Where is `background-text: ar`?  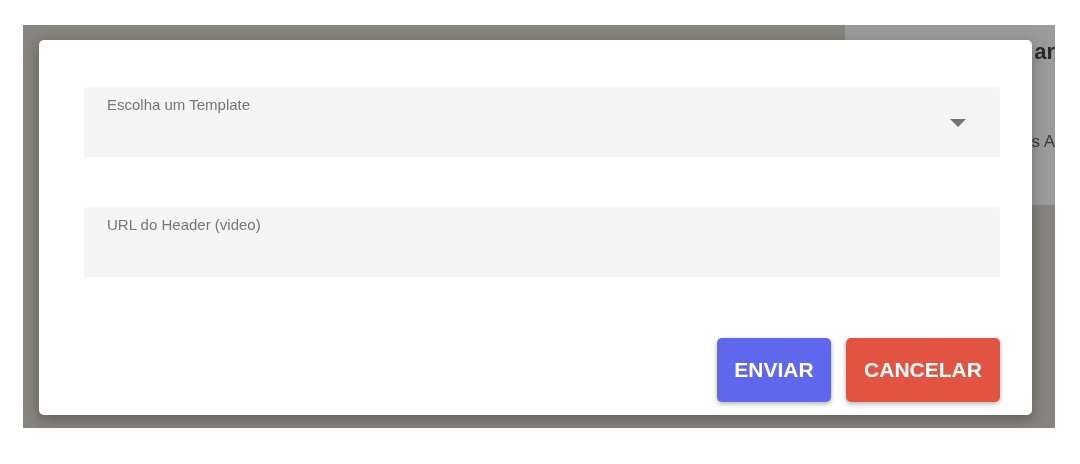
background-text: ar is located at coordinates (1044, 52).